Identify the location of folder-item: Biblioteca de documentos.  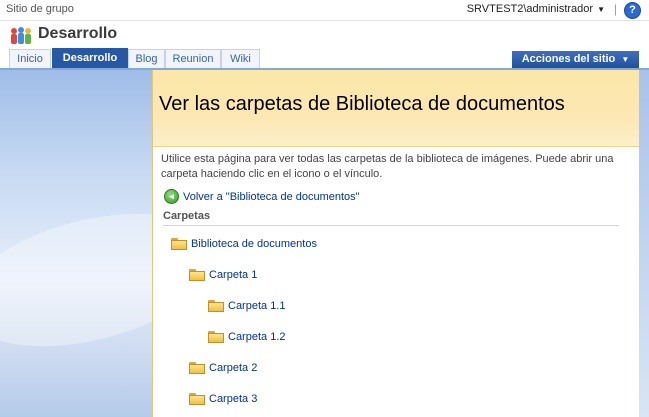
(244, 244).